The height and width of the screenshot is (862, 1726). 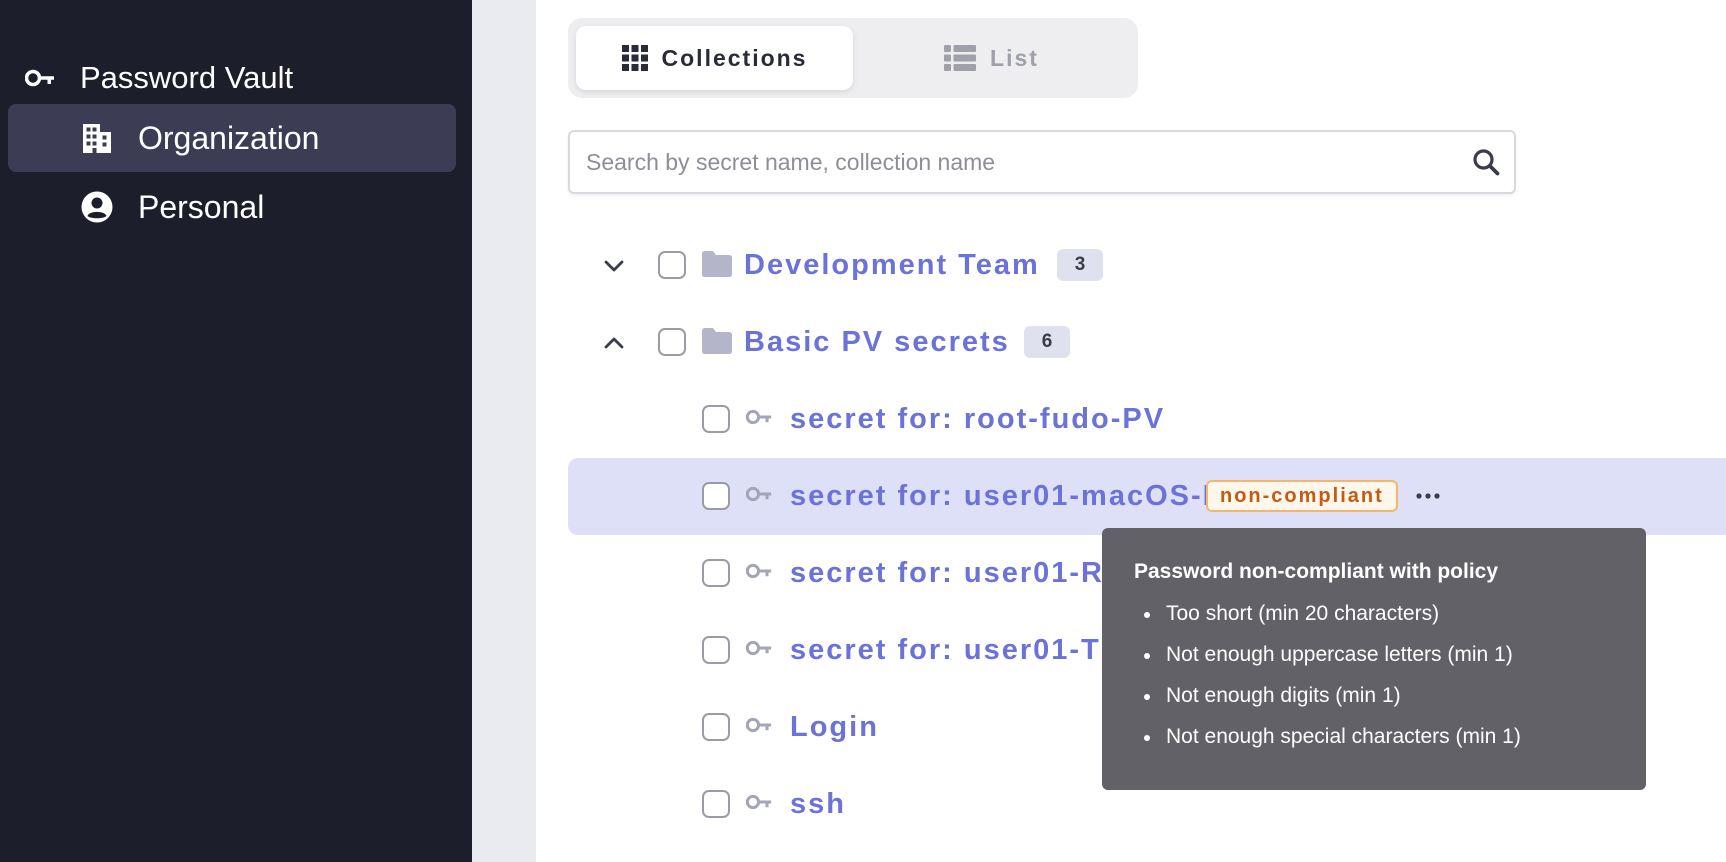 I want to click on secret-name: secret for: user01-T, so click(x=945, y=650).